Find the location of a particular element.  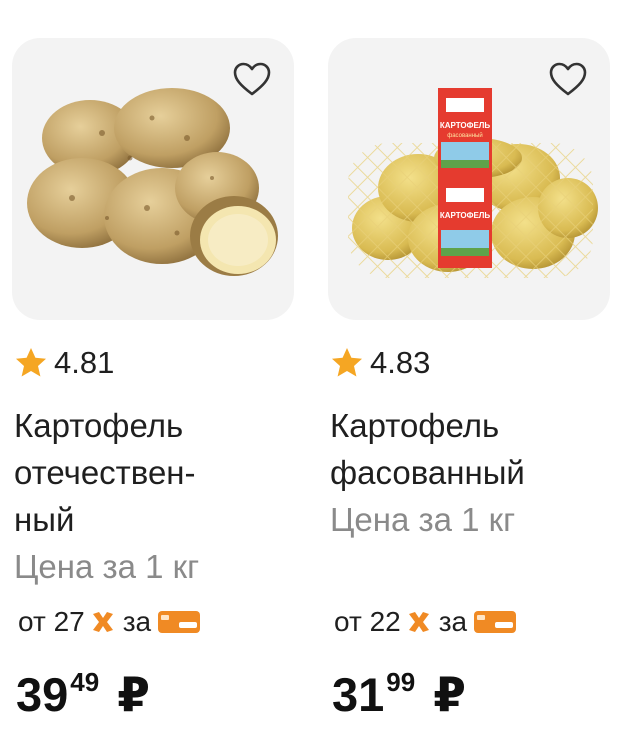

price-kopecks: 49 is located at coordinates (85, 682).